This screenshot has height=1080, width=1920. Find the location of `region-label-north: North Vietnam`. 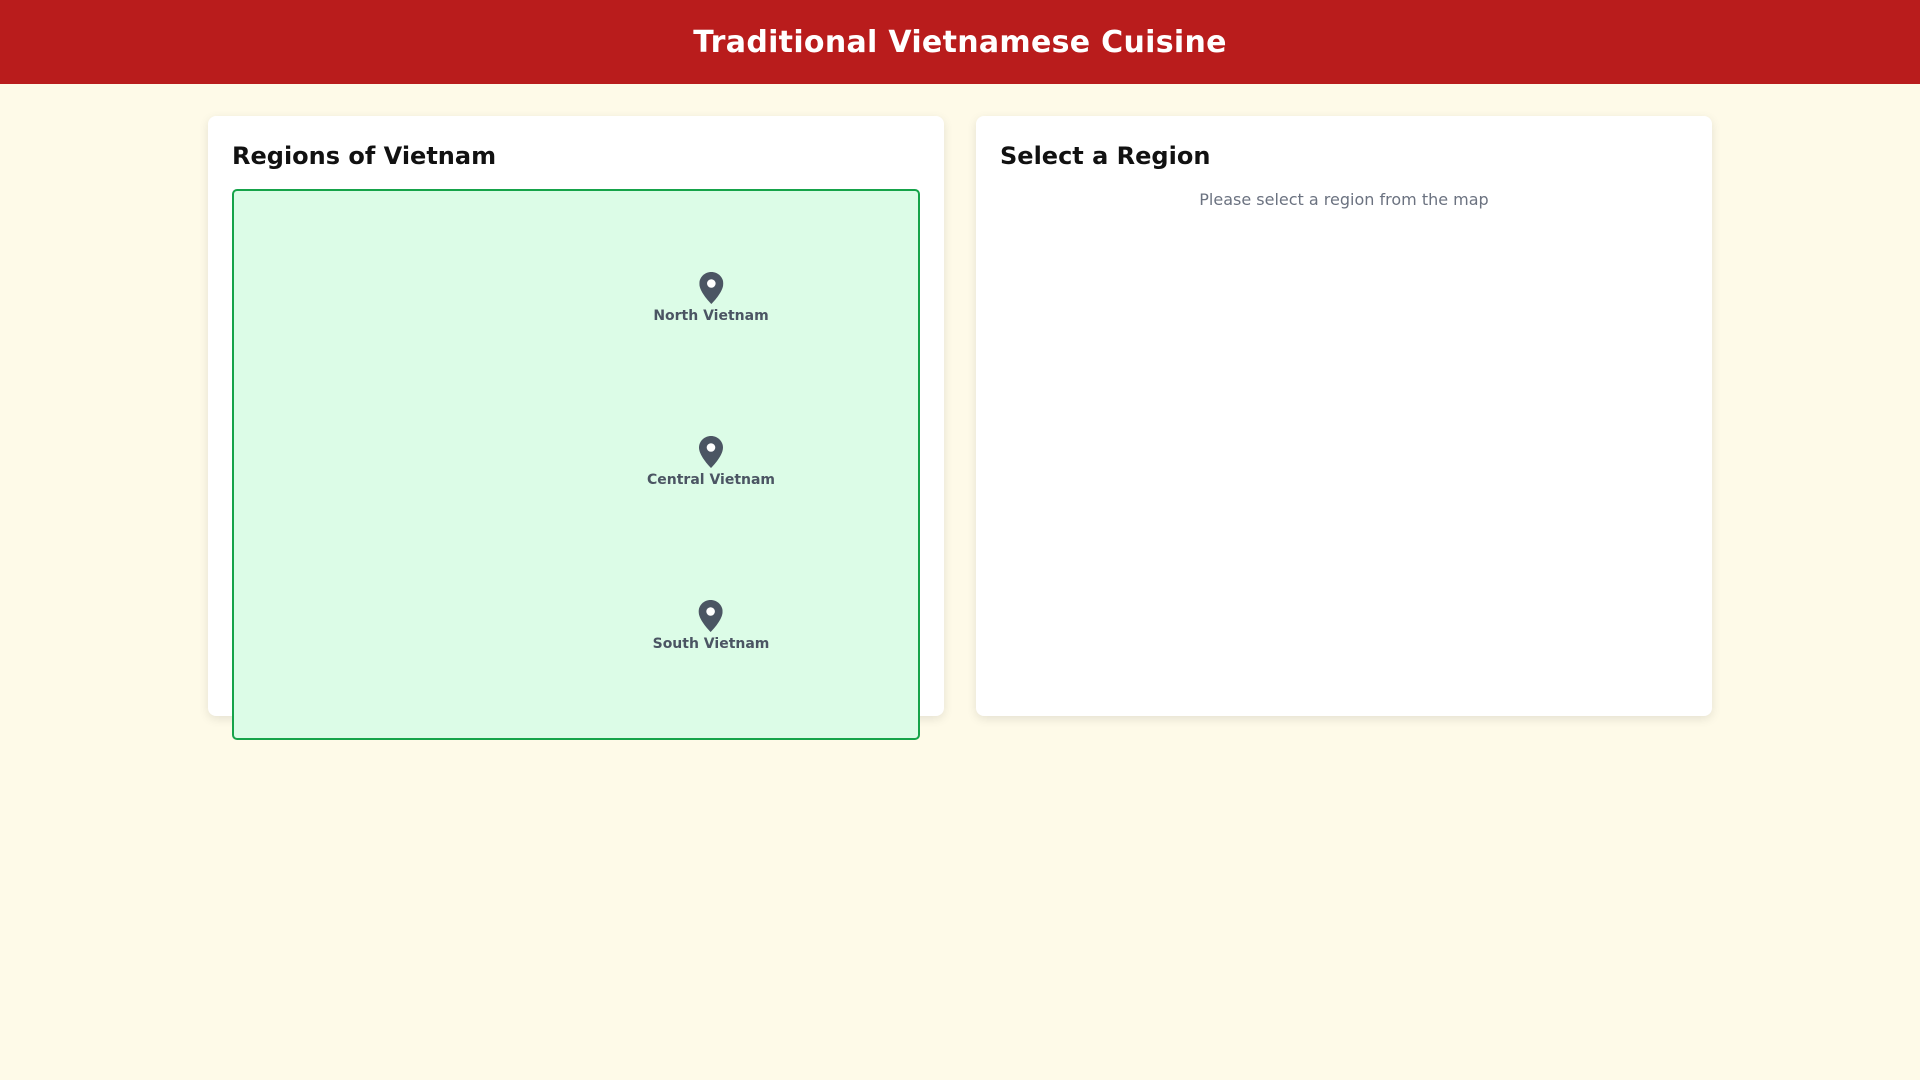

region-label-north: North Vietnam is located at coordinates (711, 316).